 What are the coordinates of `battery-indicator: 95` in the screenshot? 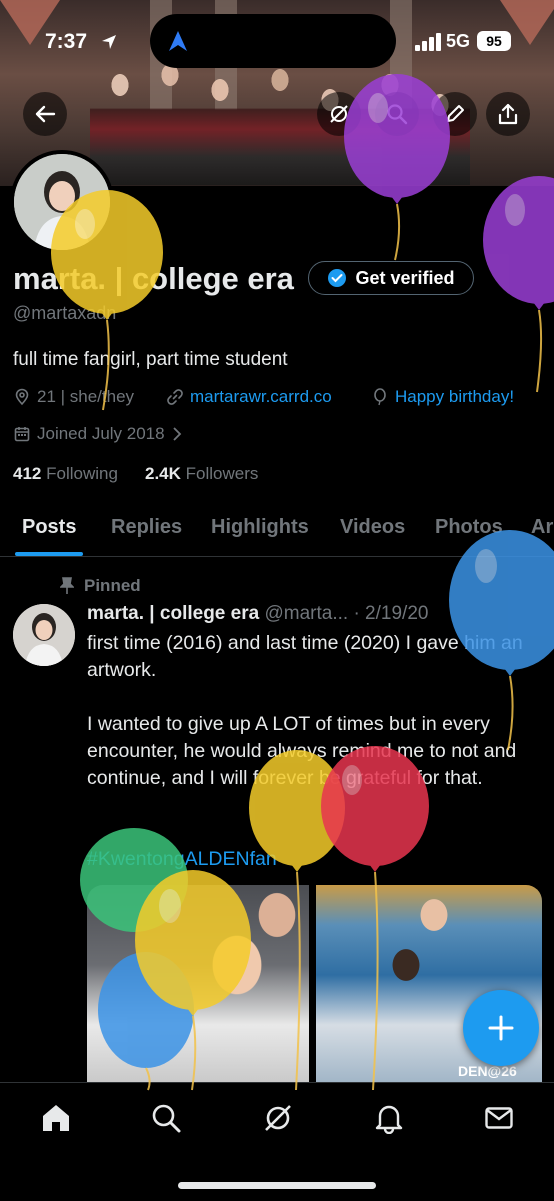 It's located at (494, 41).